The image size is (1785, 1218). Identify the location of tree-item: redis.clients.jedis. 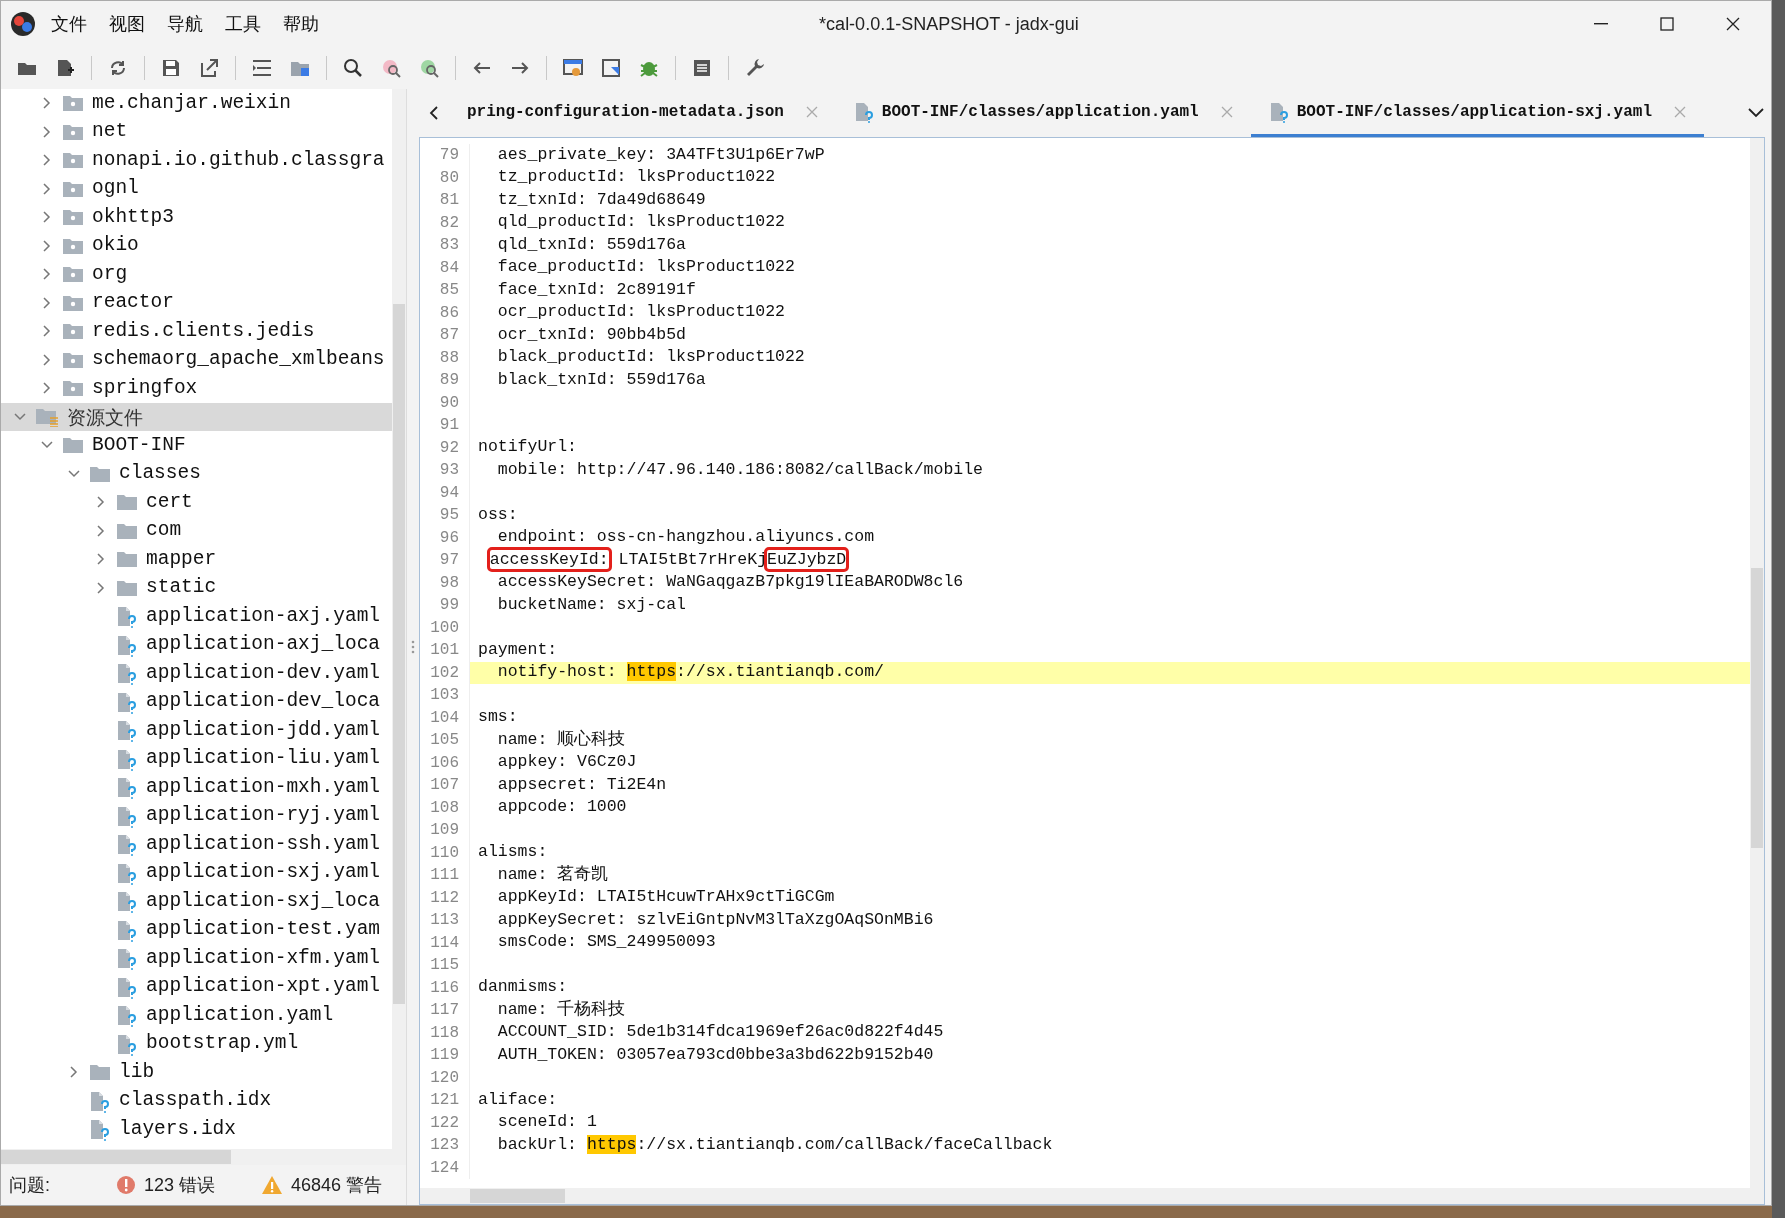
(203, 331).